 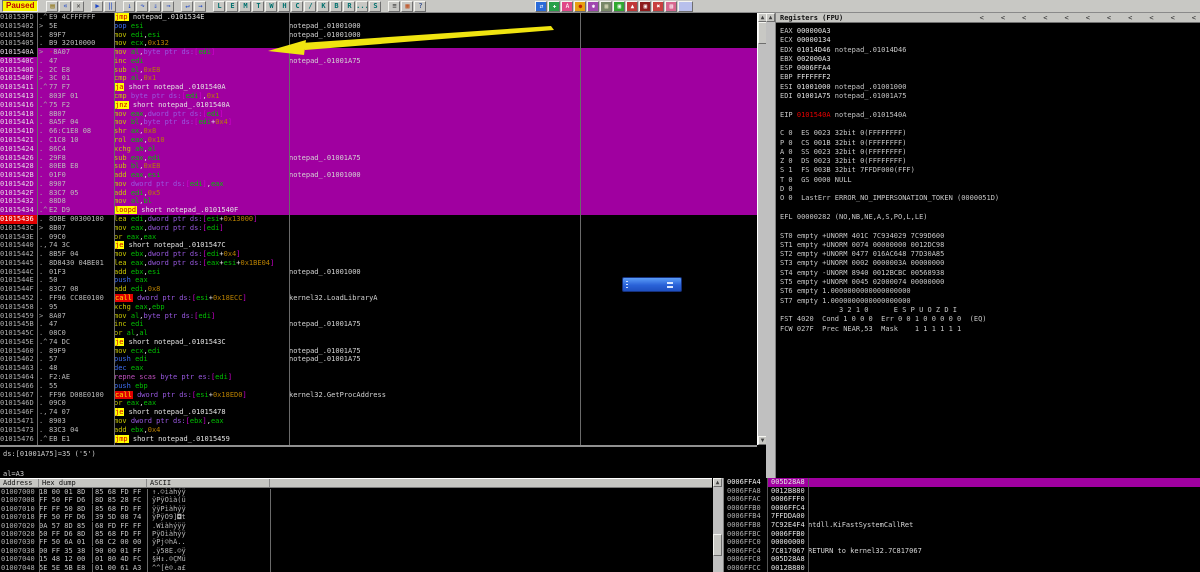 What do you see at coordinates (18, 105) in the screenshot?
I see `instruction-address: 01015416` at bounding box center [18, 105].